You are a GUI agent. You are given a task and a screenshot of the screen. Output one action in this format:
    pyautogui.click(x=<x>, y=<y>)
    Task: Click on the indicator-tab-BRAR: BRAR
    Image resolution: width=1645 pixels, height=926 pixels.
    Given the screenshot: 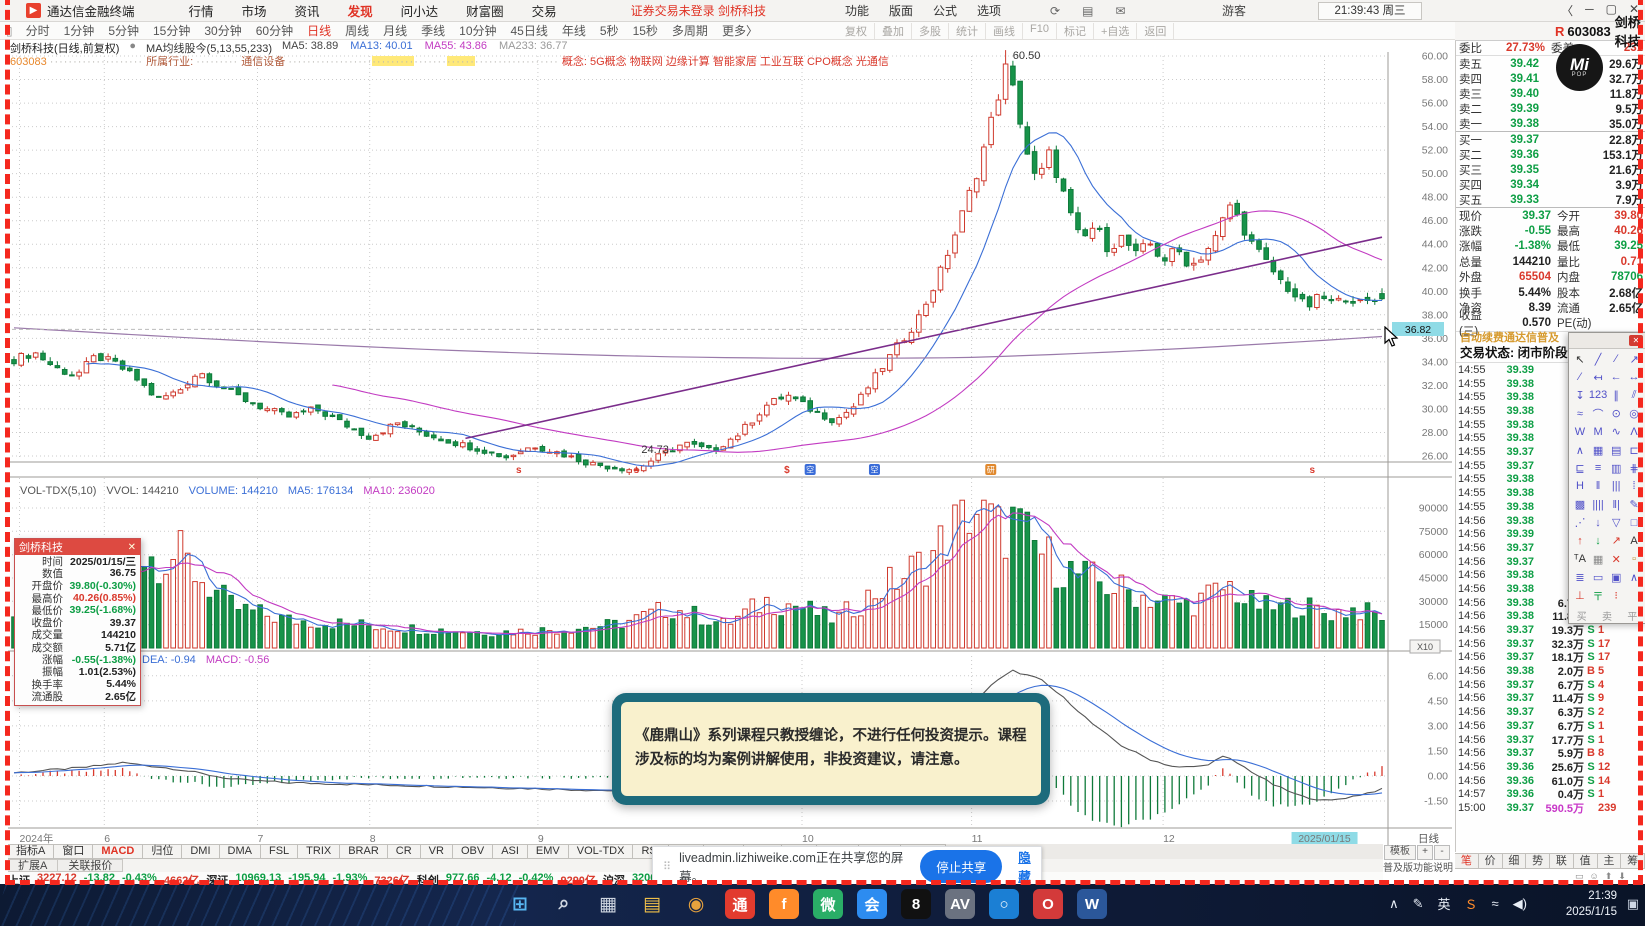 What is the action you would take?
    pyautogui.click(x=364, y=851)
    